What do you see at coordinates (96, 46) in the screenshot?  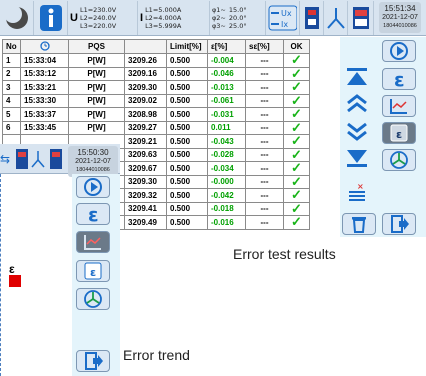 I see `col-pqs: PQS` at bounding box center [96, 46].